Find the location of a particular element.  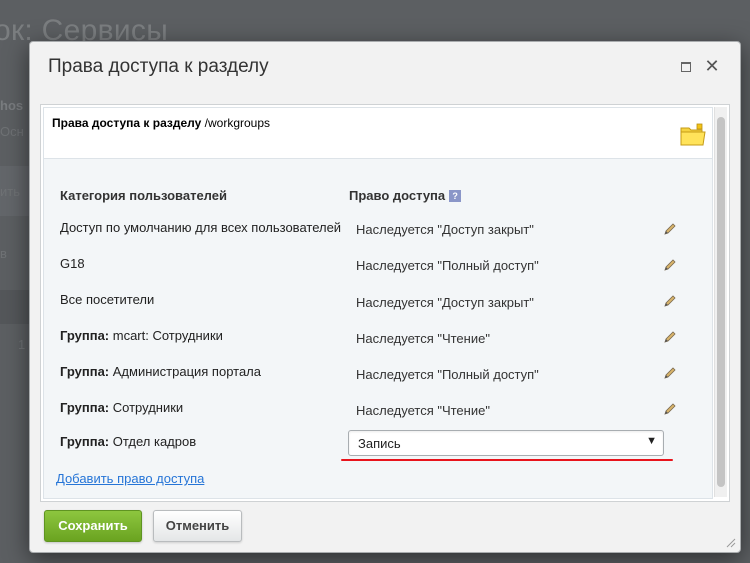

scrollbar-thumb is located at coordinates (721, 302).